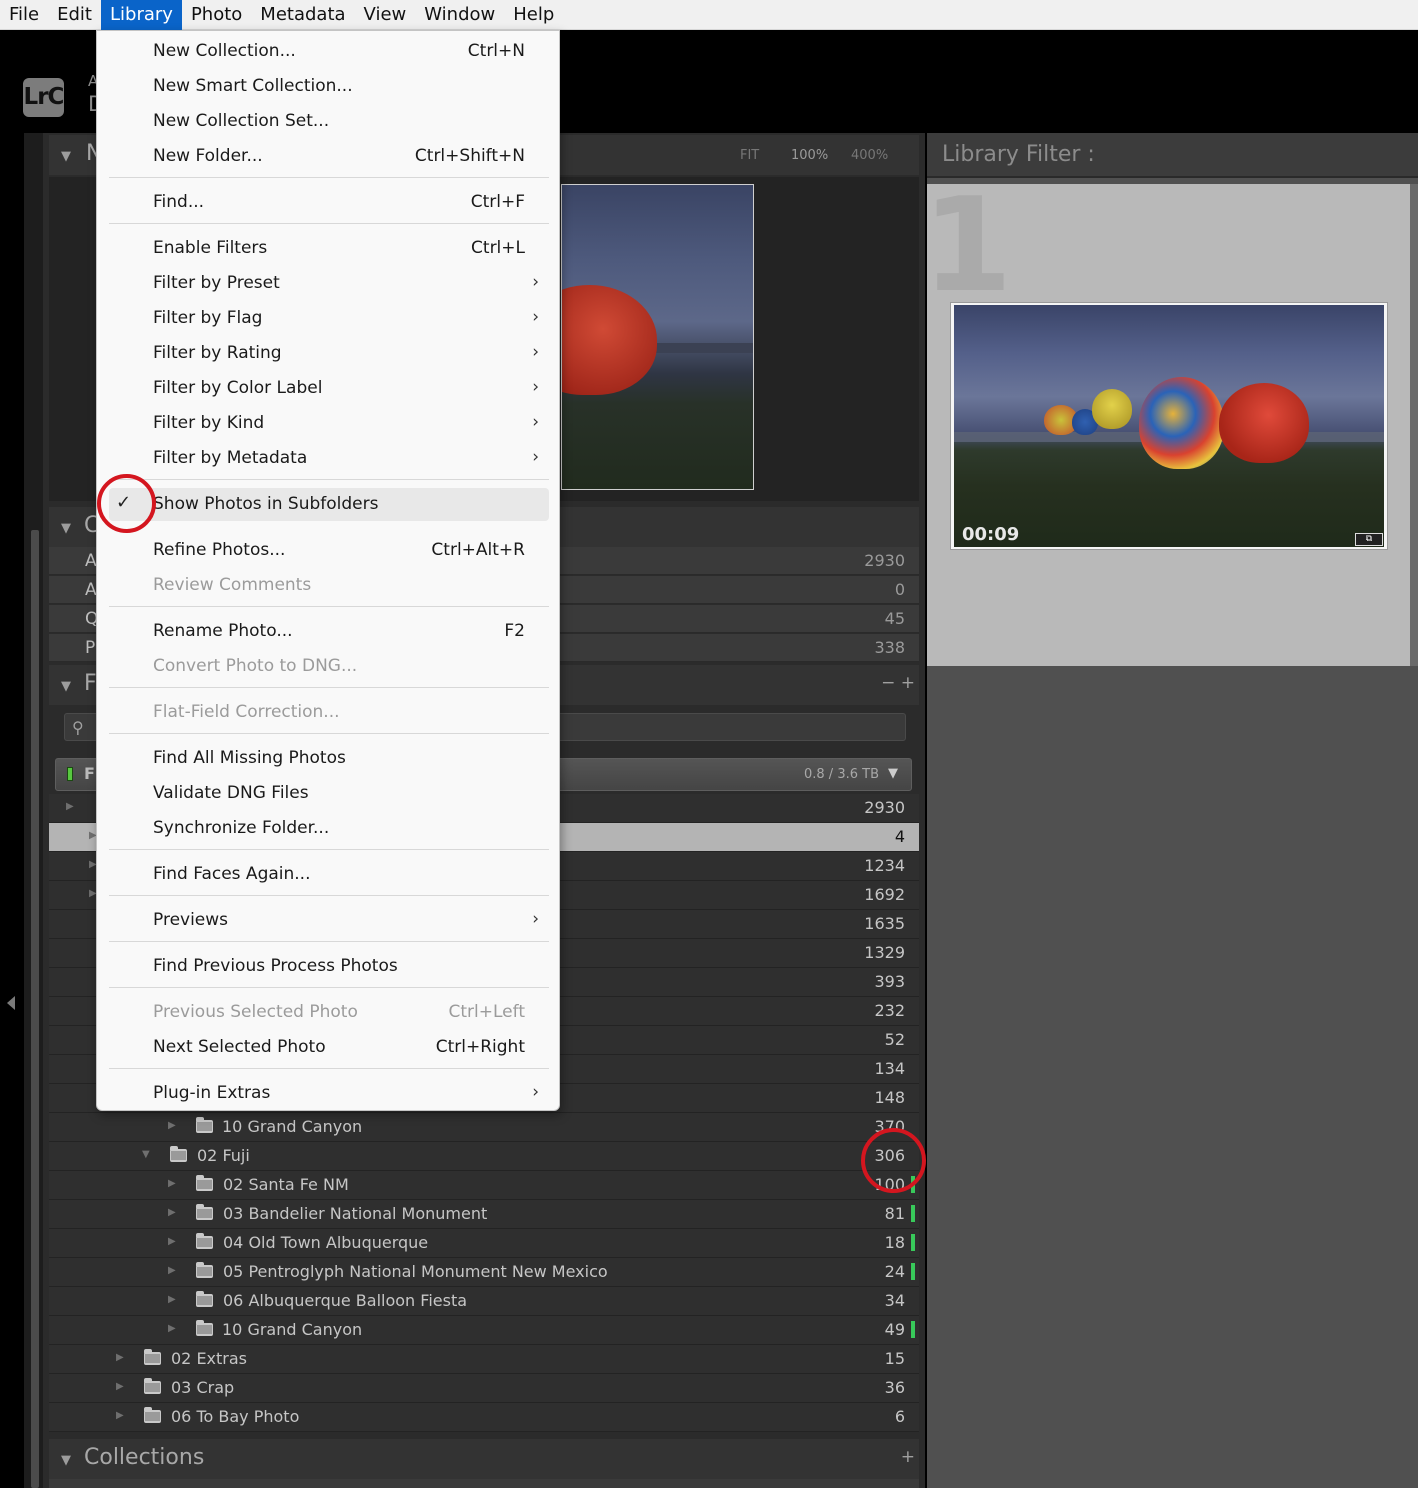 The height and width of the screenshot is (1488, 1418). What do you see at coordinates (329, 631) in the screenshot?
I see `menu-item-rename-photo: Rename Photo... F2` at bounding box center [329, 631].